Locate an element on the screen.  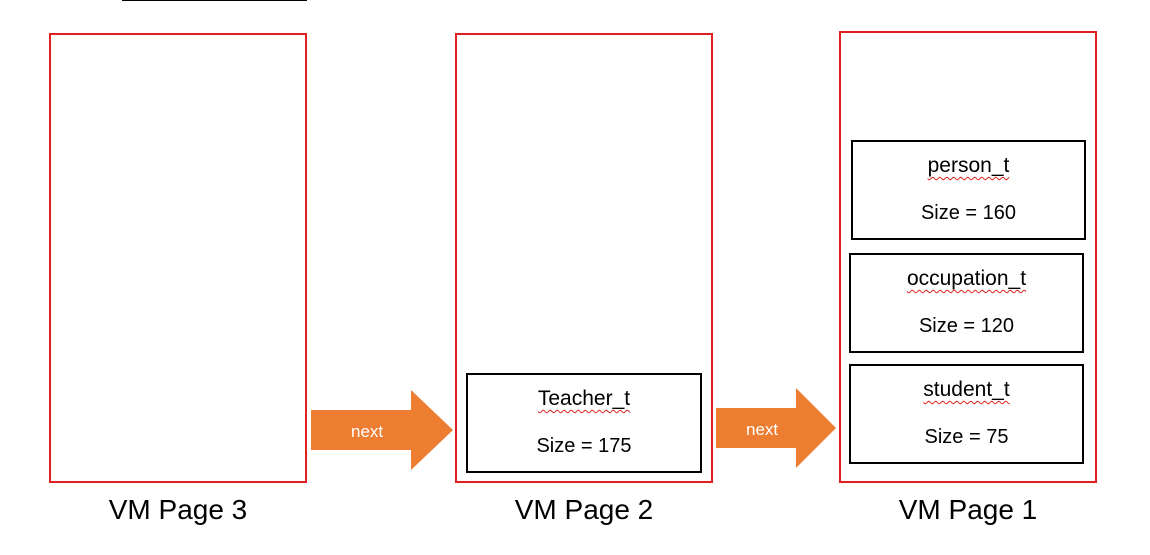
next-arrow-1: next is located at coordinates (382, 430).